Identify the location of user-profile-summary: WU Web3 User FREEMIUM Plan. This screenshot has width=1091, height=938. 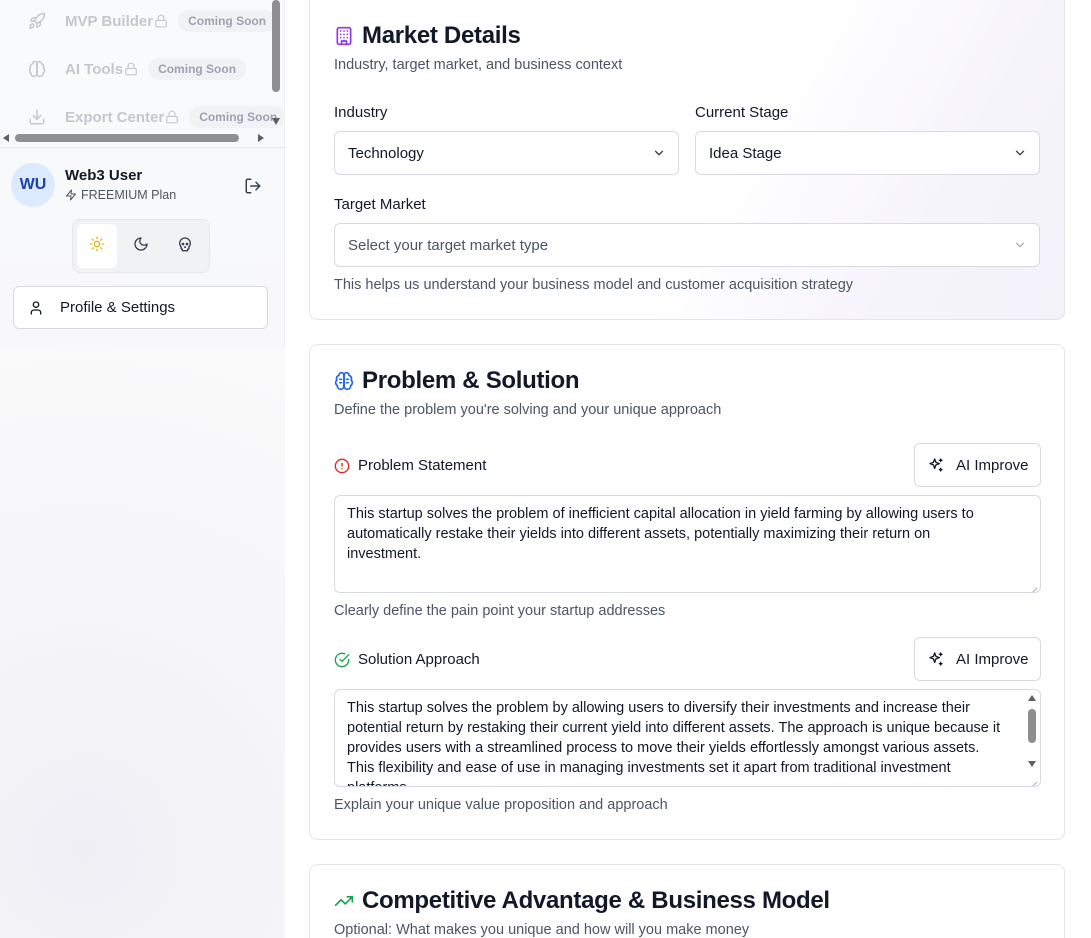
(141, 186).